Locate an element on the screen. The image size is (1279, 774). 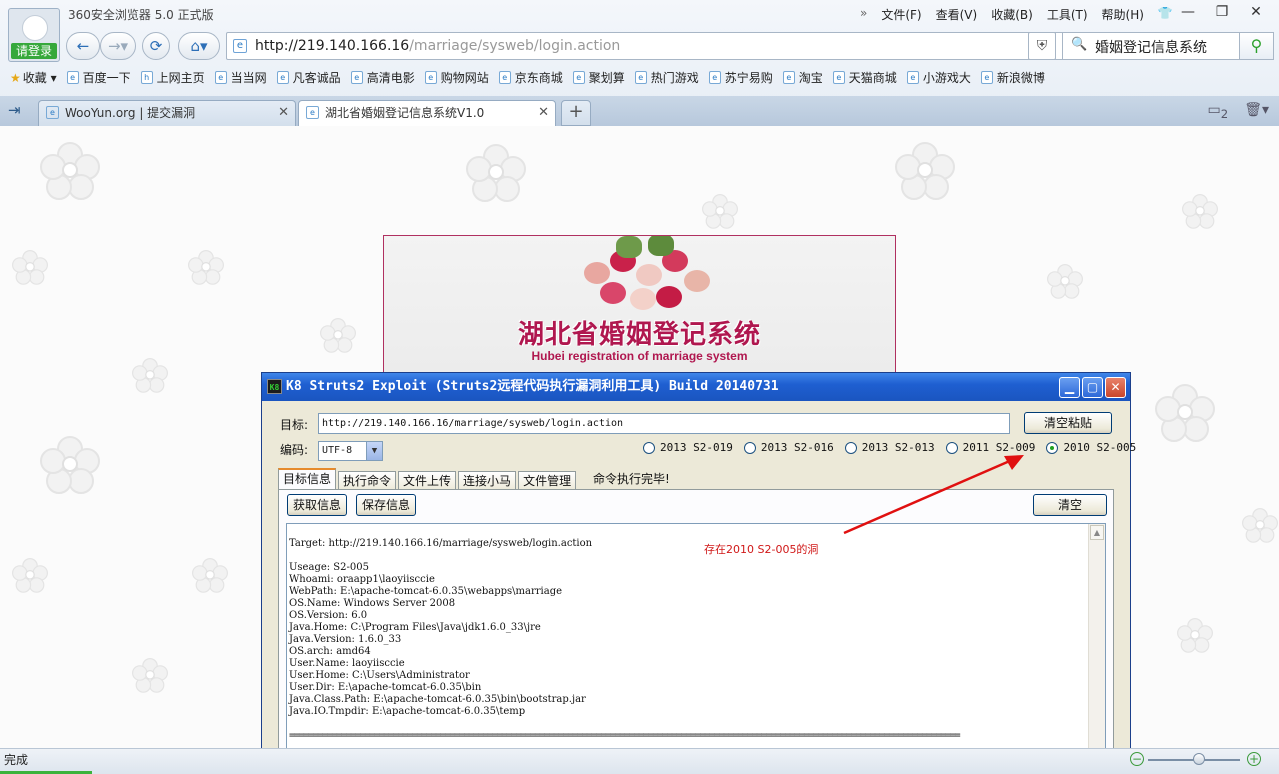
radio-s2-009: 2011 S2-009 is located at coordinates (990, 447).